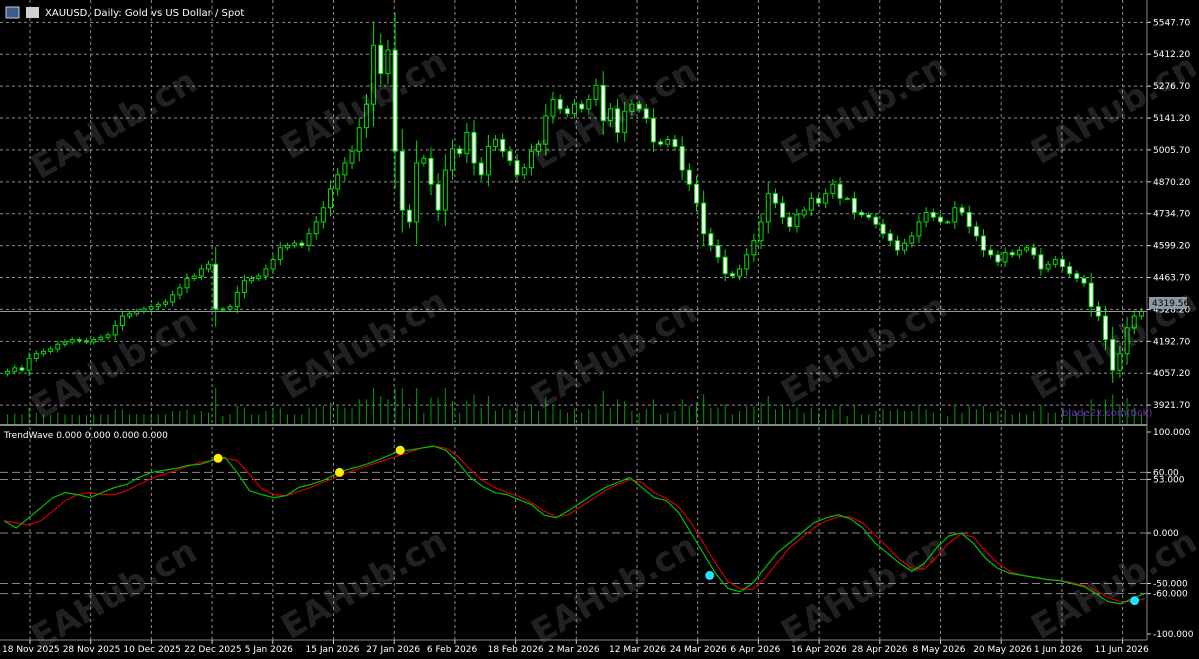 This screenshot has width=1199, height=659. Describe the element at coordinates (1171, 23) in the screenshot. I see `price-tick-label: 5547.70` at that location.